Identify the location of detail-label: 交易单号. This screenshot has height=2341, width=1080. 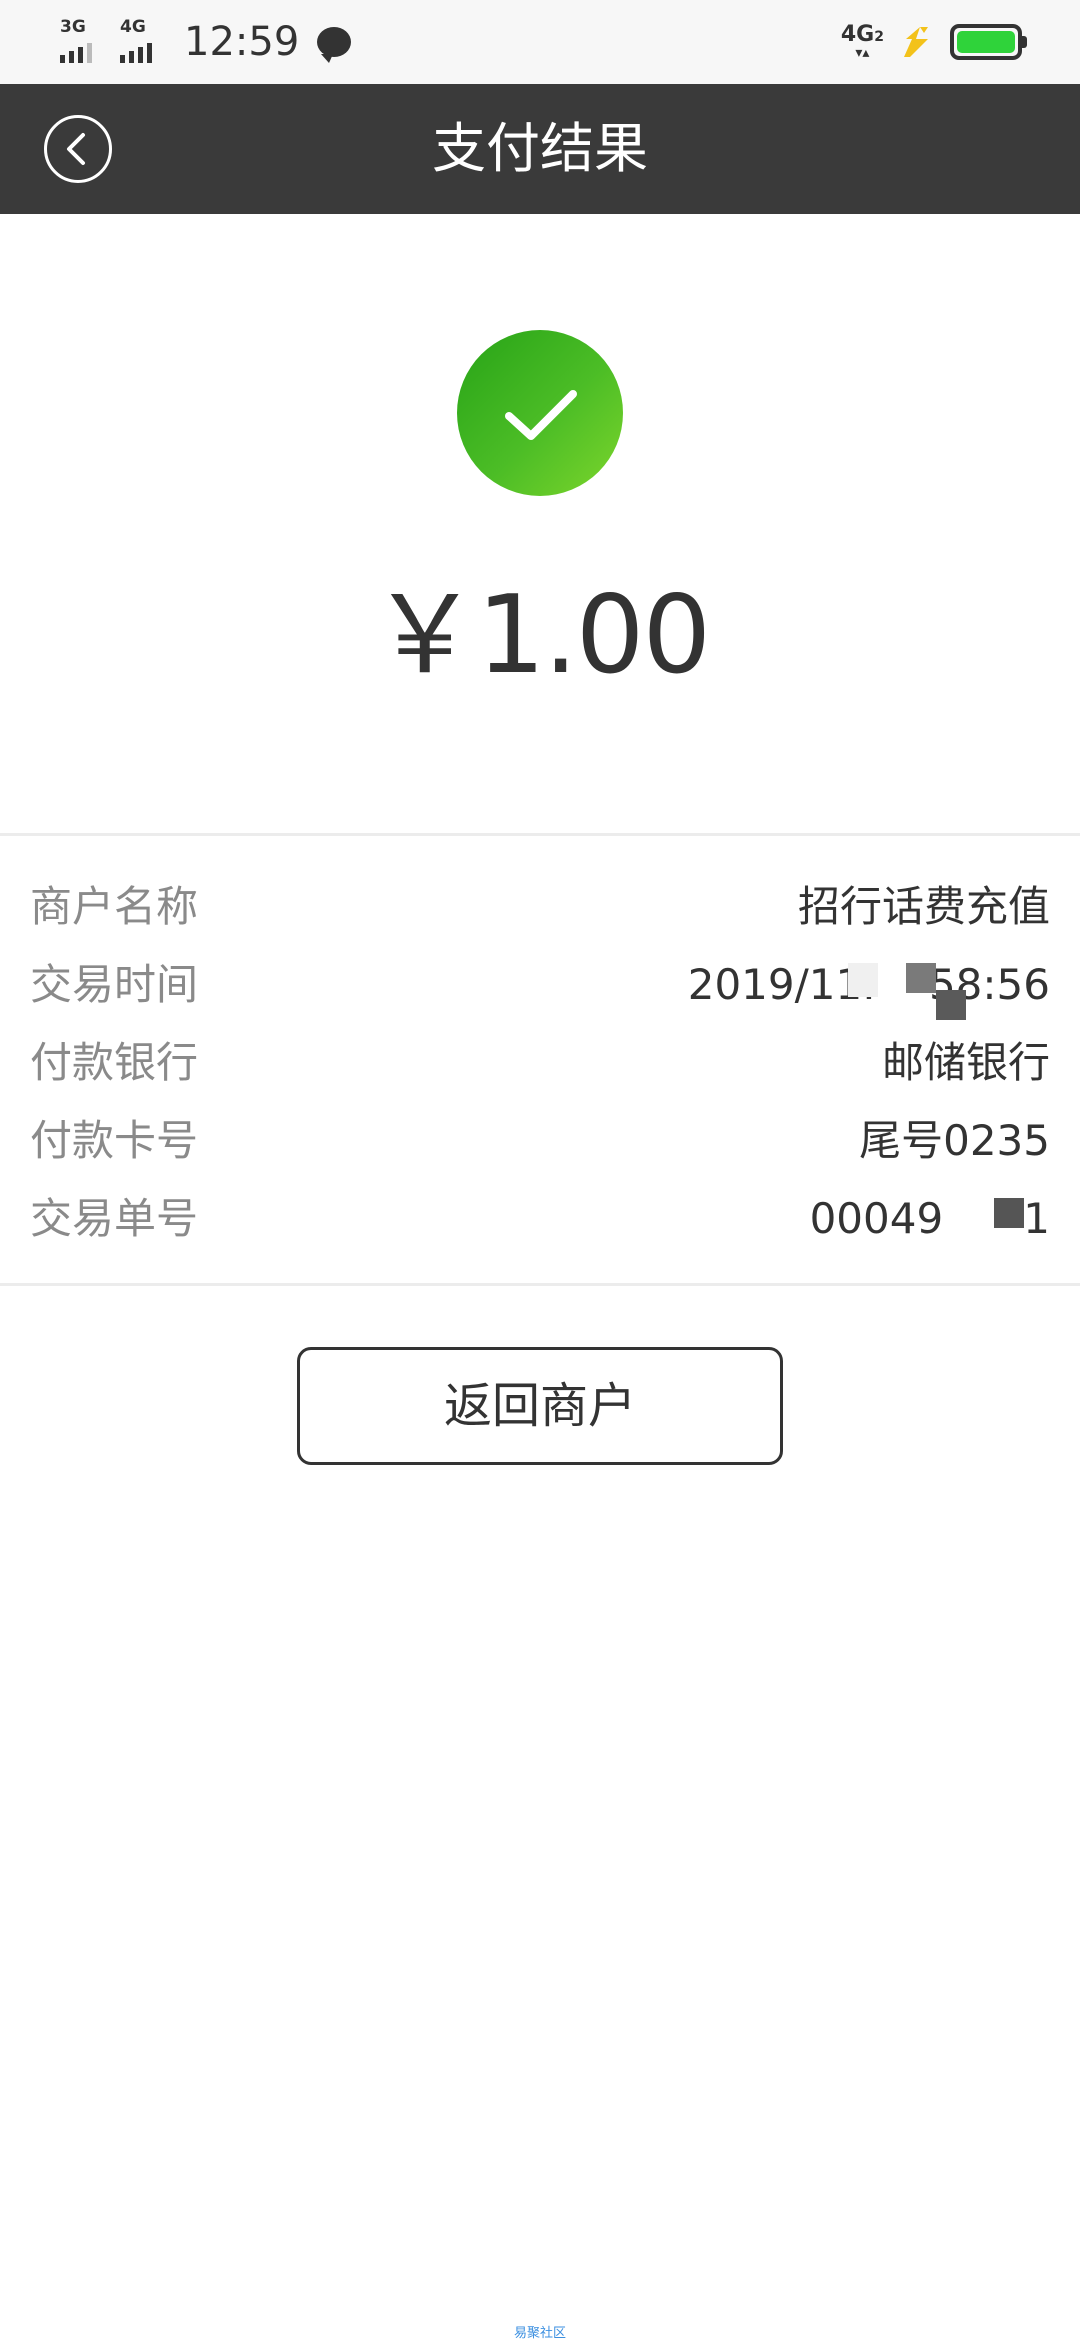
(114, 1218).